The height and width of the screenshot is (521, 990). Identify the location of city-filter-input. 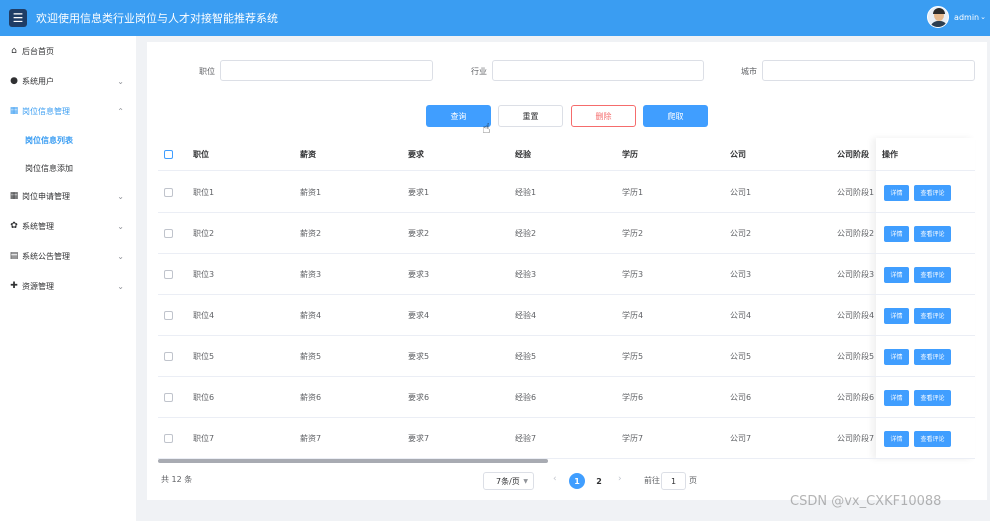
(868, 70).